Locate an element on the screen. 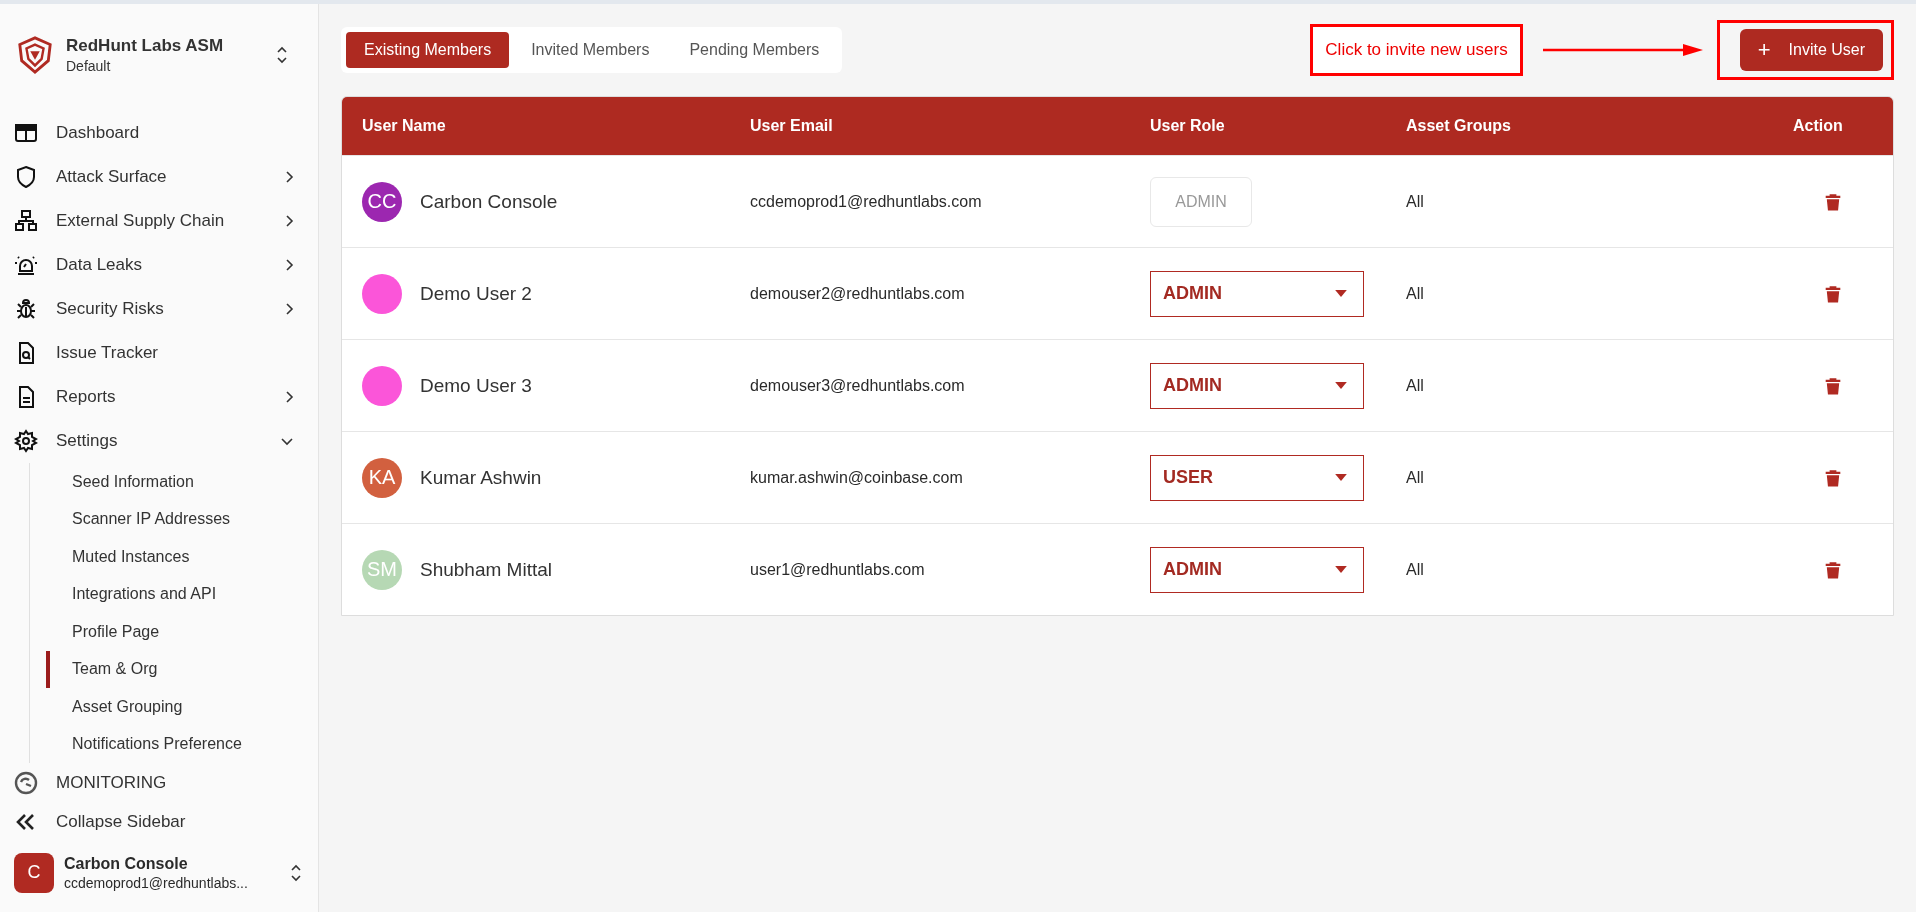 This screenshot has width=1916, height=912. tab: Invited Members is located at coordinates (590, 50).